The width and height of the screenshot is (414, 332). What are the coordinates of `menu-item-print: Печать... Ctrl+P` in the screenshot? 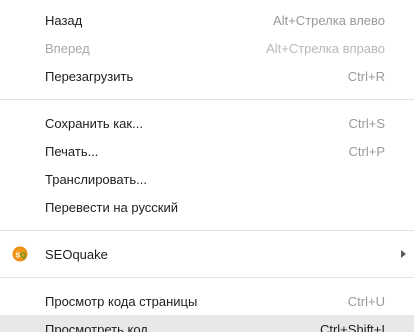 It's located at (207, 151).